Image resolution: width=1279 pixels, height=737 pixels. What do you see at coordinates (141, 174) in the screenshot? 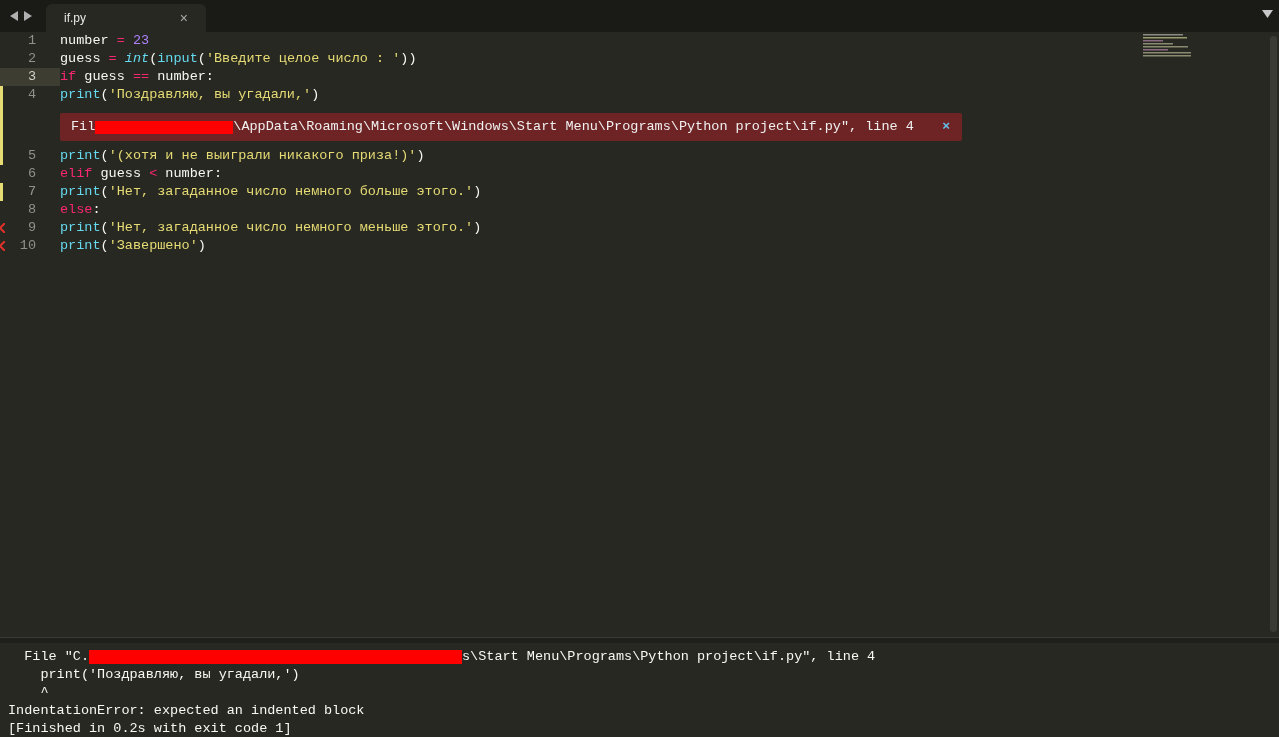
I see `code-line: elif guess < number:` at bounding box center [141, 174].